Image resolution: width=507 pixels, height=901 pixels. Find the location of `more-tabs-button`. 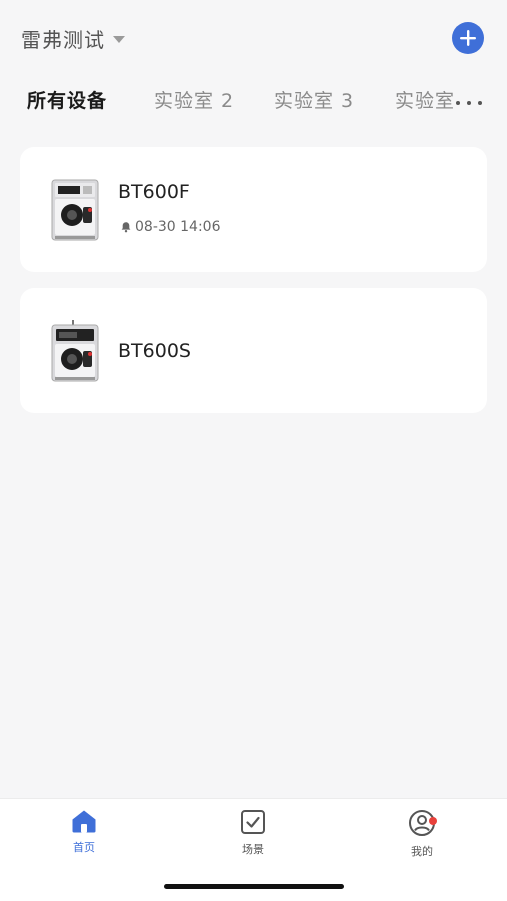

more-tabs-button is located at coordinates (469, 103).